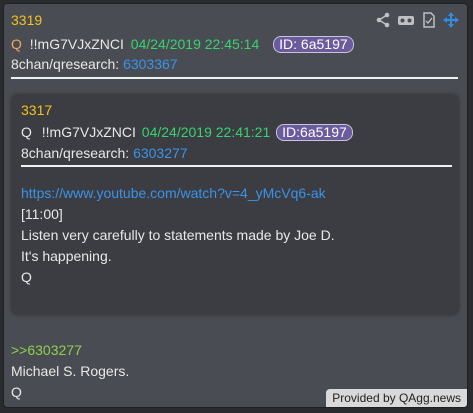  I want to click on post-board-line: 8chan/qresearch: 6303367, so click(94, 64).